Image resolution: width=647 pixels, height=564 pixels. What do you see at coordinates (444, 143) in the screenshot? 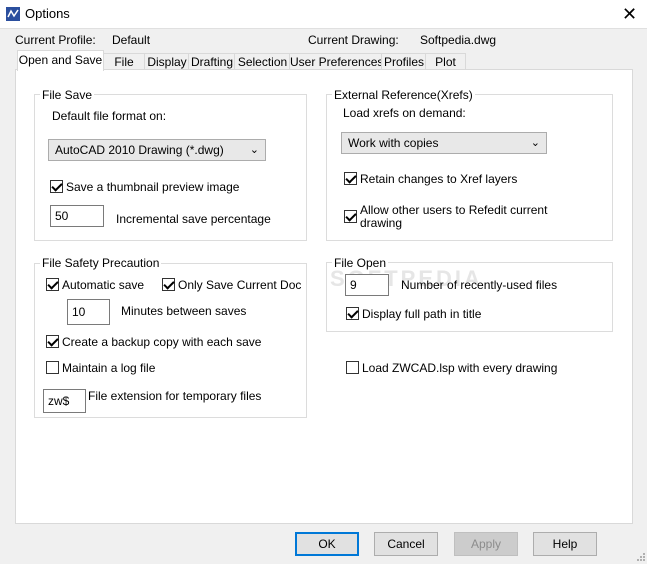
I see `xrefs-load-select: Work with copies ⌄` at bounding box center [444, 143].